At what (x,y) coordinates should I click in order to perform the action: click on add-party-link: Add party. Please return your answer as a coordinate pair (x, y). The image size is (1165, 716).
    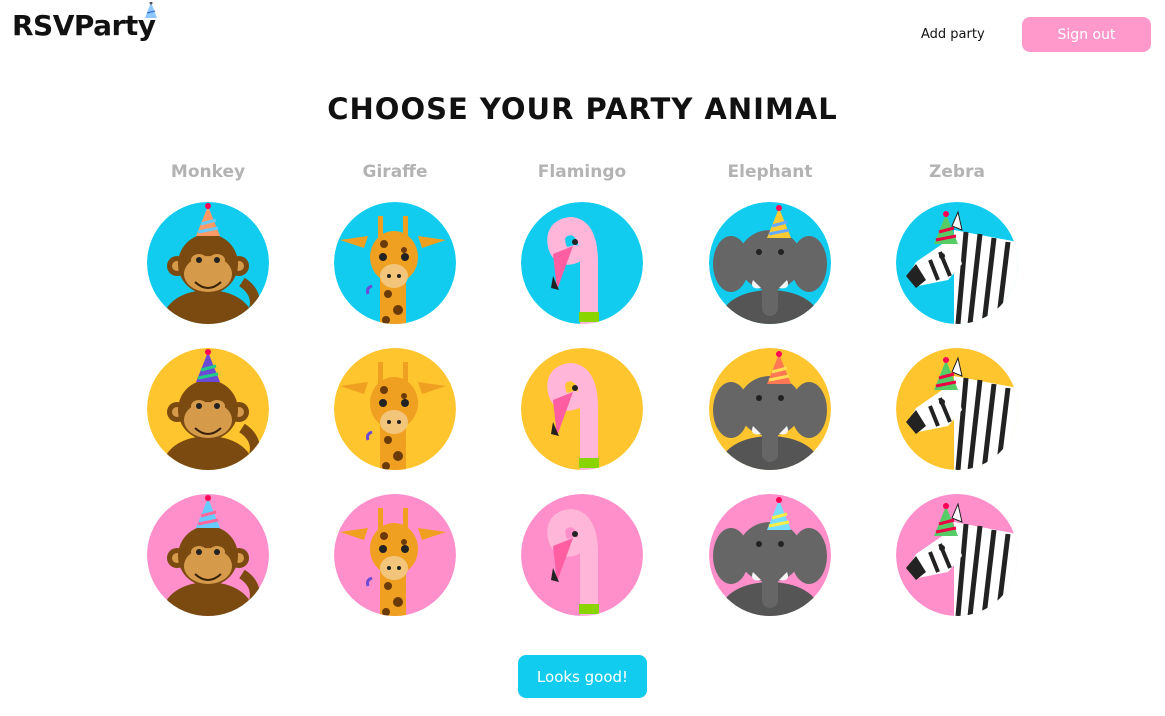
    Looking at the image, I should click on (953, 34).